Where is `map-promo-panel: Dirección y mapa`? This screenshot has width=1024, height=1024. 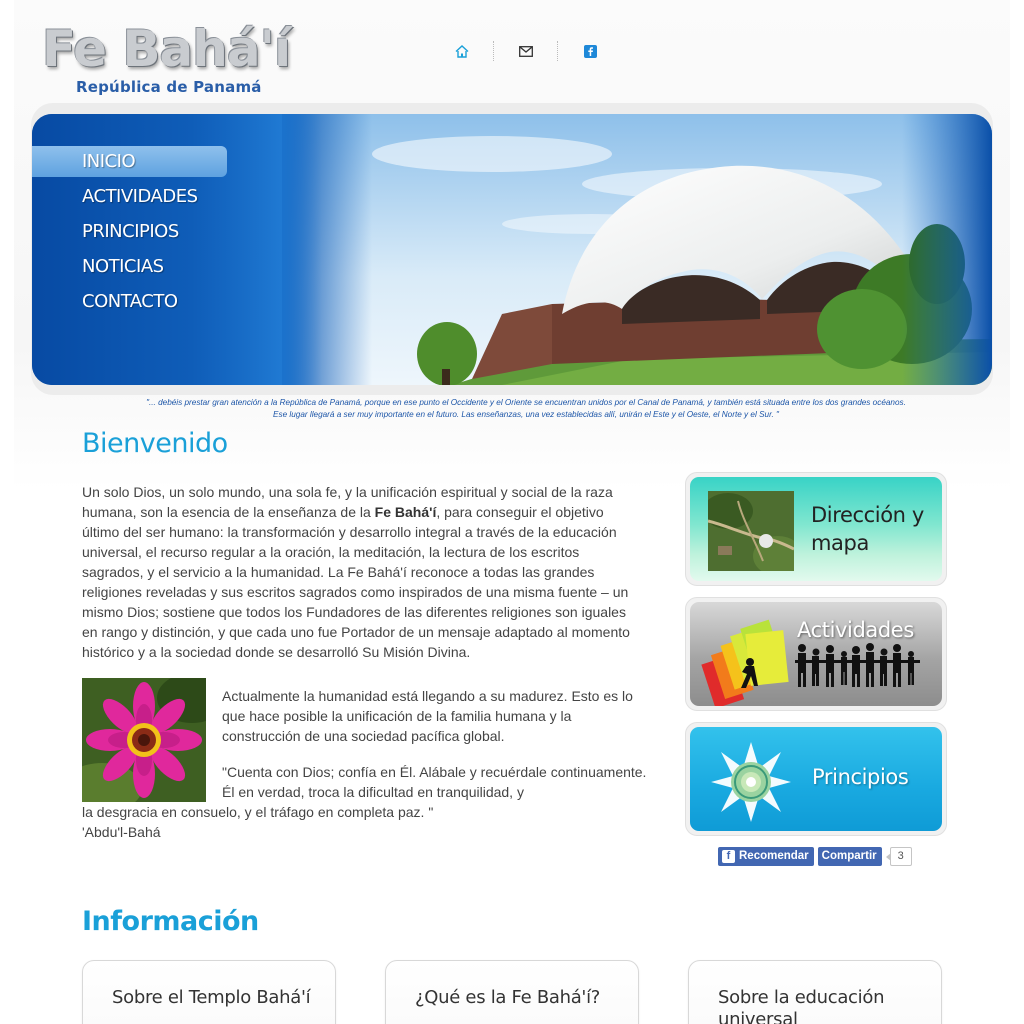
map-promo-panel: Dirección y mapa is located at coordinates (816, 529).